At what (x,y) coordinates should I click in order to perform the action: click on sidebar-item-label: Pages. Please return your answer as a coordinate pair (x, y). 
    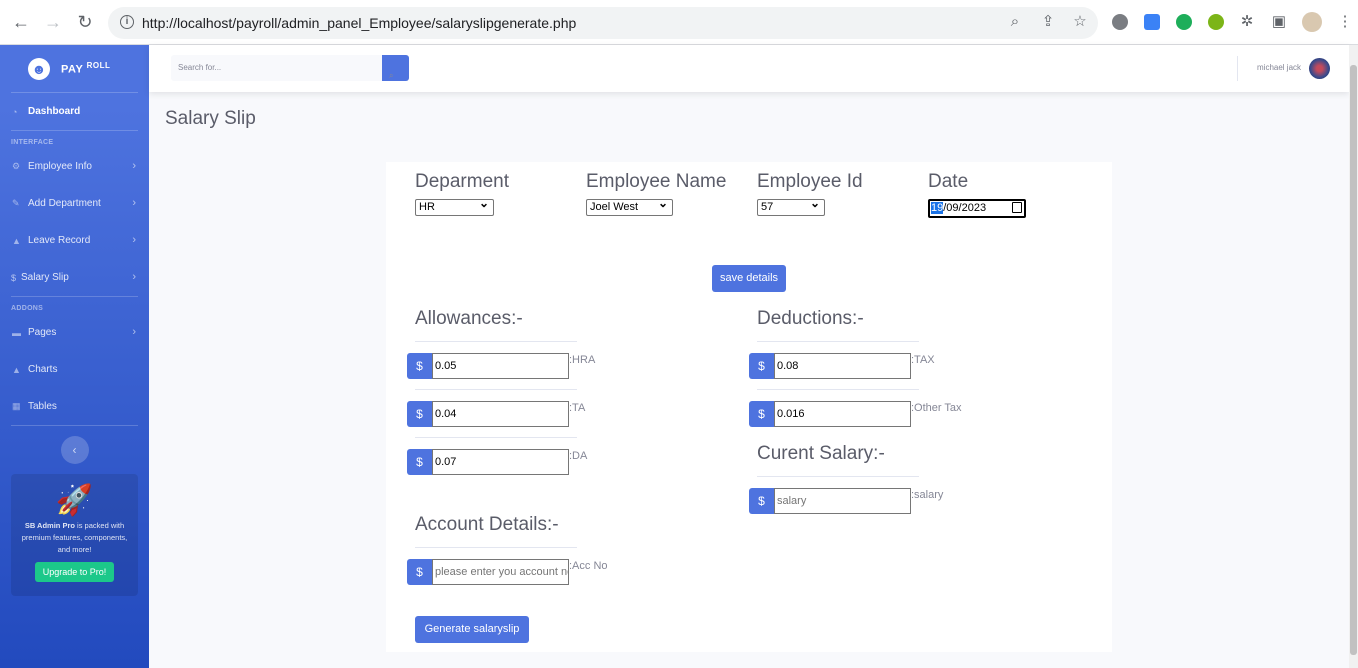
    Looking at the image, I should click on (42, 332).